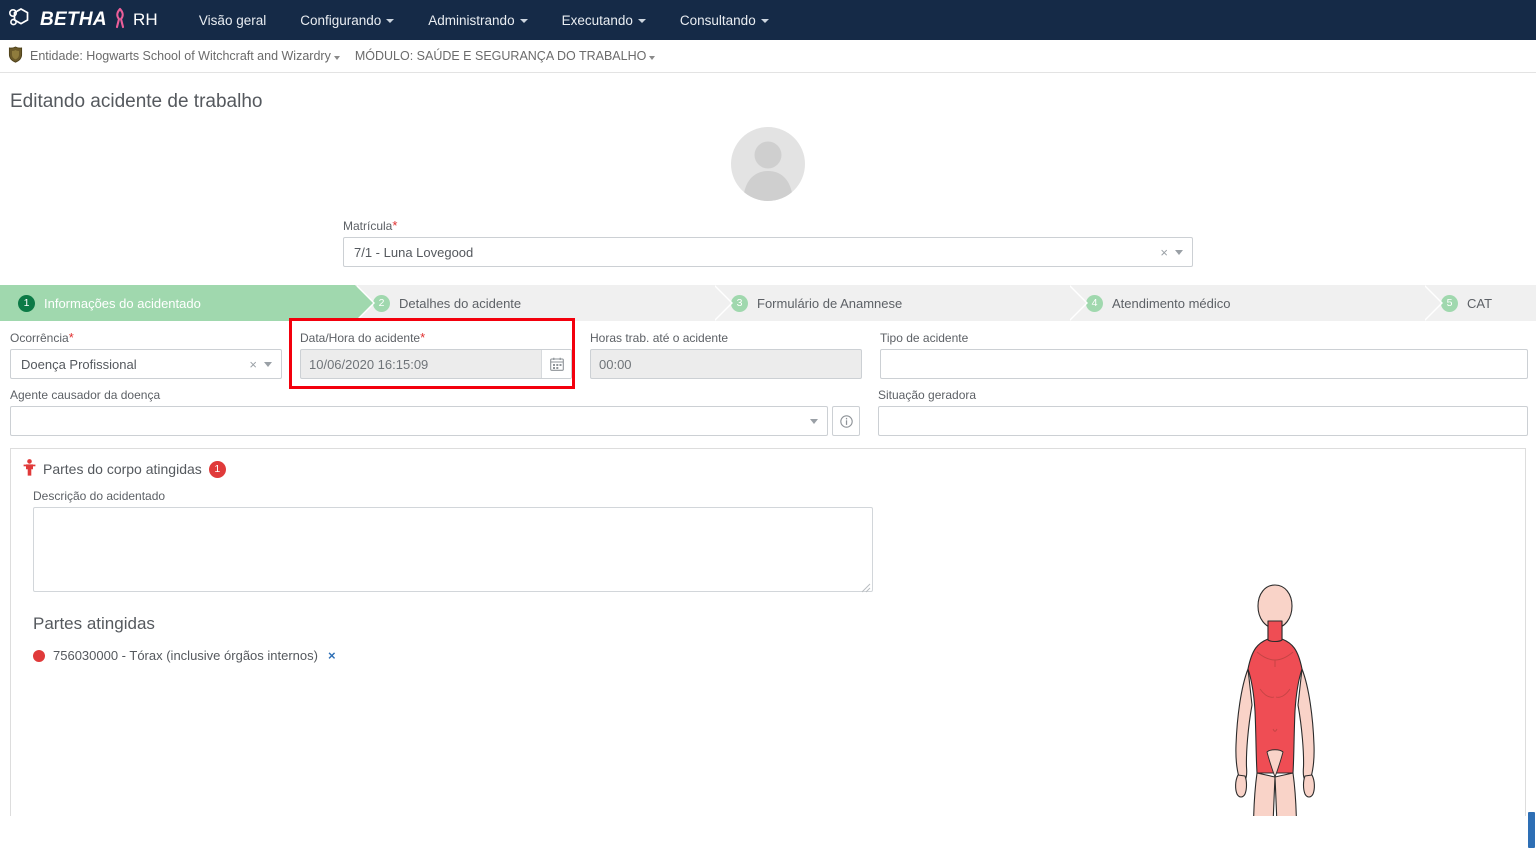  What do you see at coordinates (460, 303) in the screenshot?
I see `step-label: Detalhes do acidente` at bounding box center [460, 303].